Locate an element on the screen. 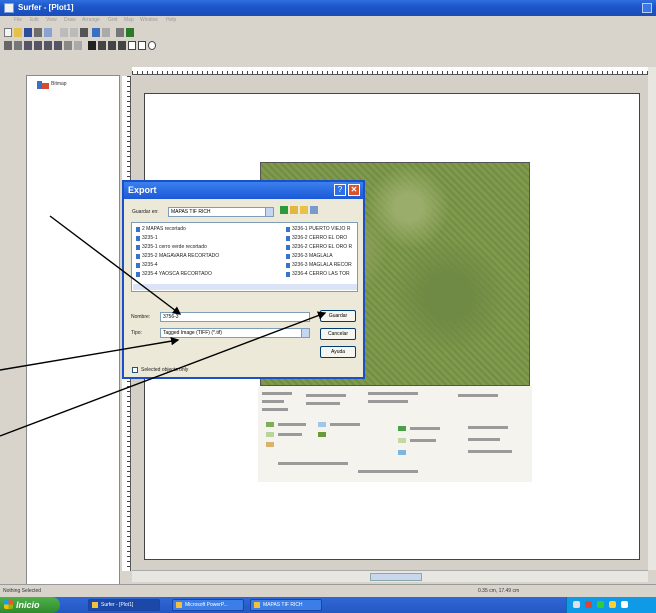 The height and width of the screenshot is (613, 656). paste-icon is located at coordinates (84, 32).